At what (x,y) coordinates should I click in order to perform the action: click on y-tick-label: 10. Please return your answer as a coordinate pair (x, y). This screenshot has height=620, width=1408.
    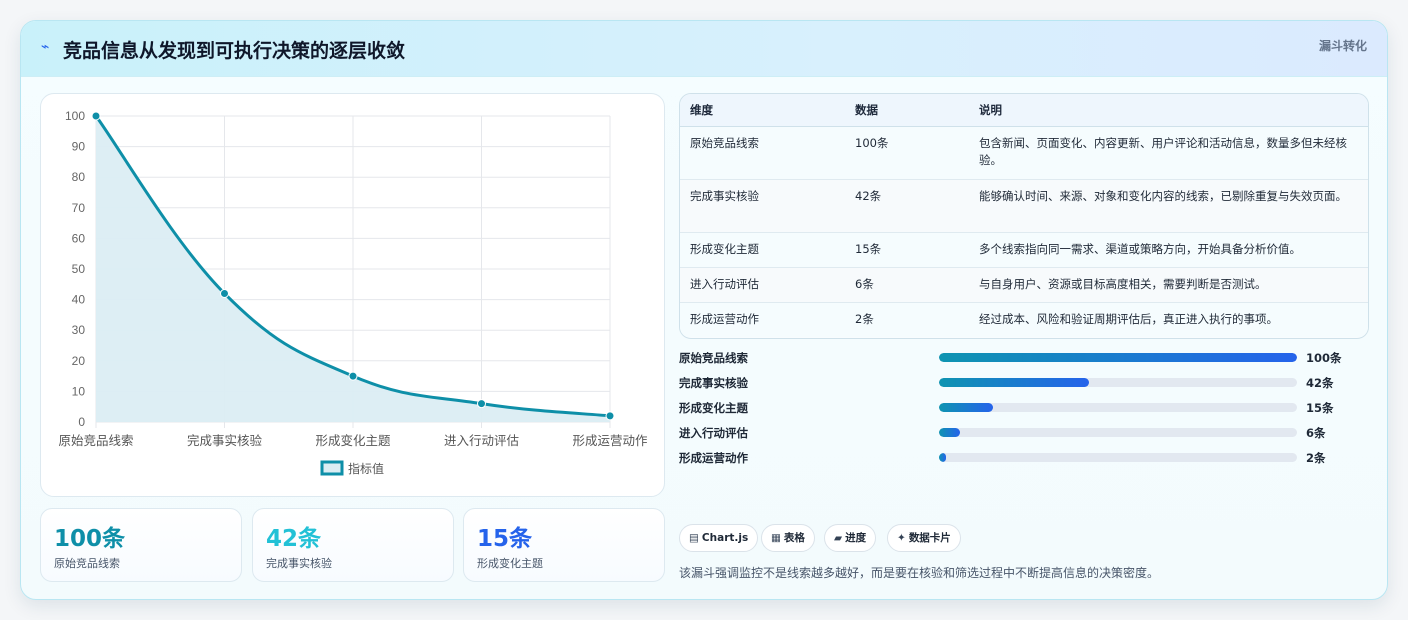
    Looking at the image, I should click on (79, 391).